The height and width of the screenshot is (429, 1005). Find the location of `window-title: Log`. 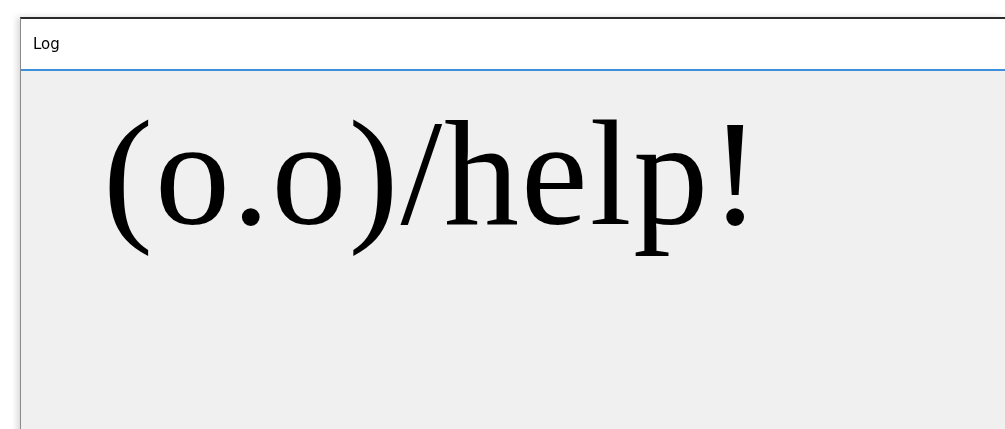

window-title: Log is located at coordinates (46, 44).